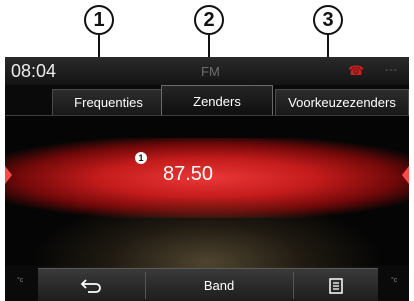 This screenshot has width=414, height=301. Describe the element at coordinates (394, 280) in the screenshot. I see `right-temperature-unit: °c` at that location.